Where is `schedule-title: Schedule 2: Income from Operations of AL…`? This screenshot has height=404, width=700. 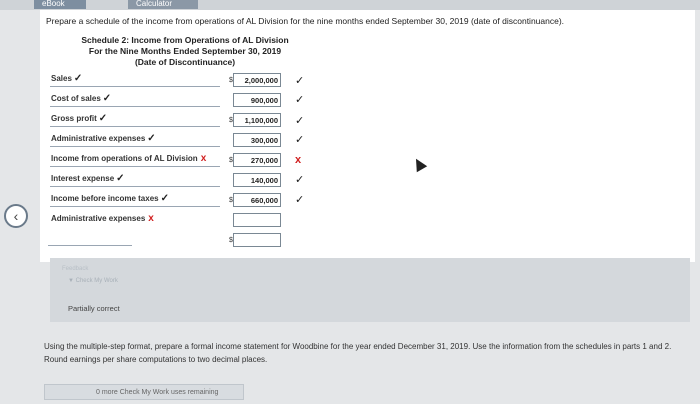 schedule-title: Schedule 2: Income from Operations of AL… is located at coordinates (185, 40).